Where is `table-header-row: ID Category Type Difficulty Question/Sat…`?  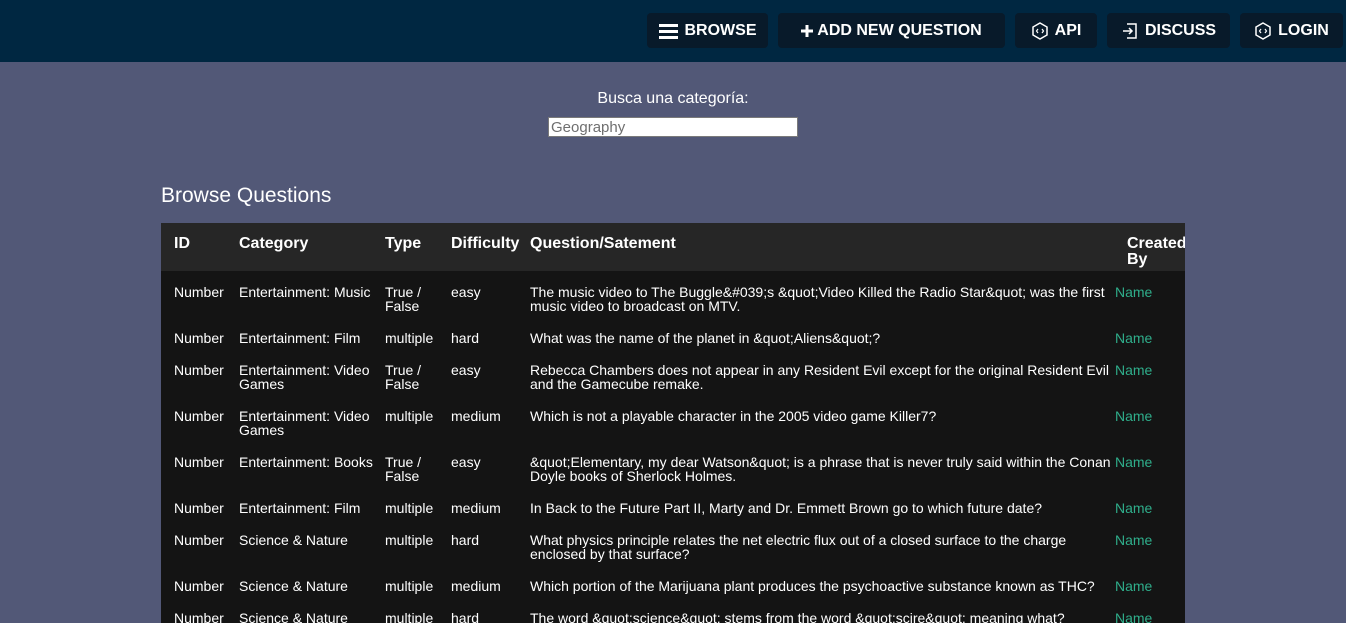 table-header-row: ID Category Type Difficulty Question/Sat… is located at coordinates (673, 247).